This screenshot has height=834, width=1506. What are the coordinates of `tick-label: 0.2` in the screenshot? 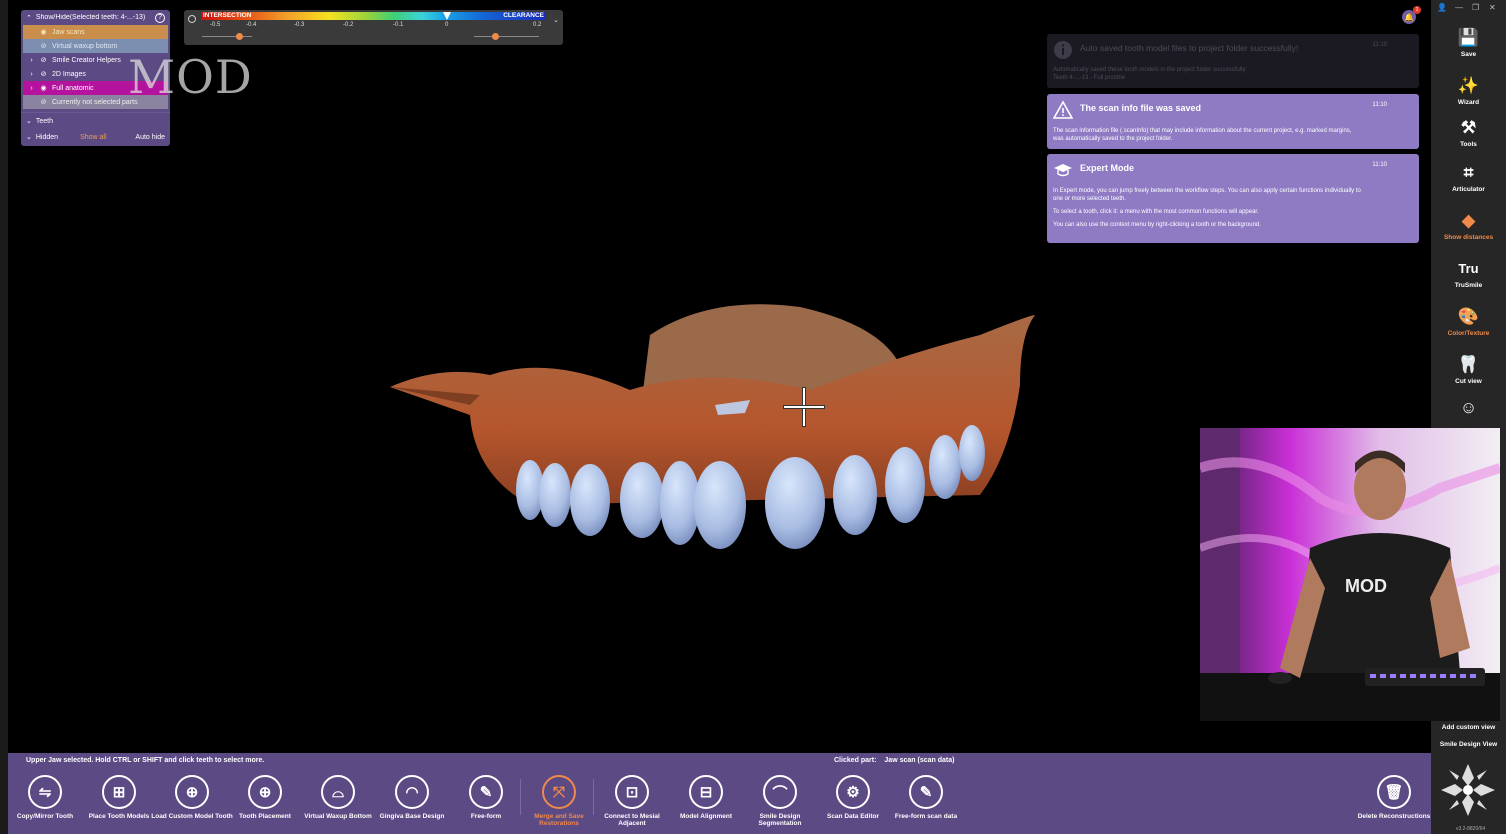 It's located at (537, 25).